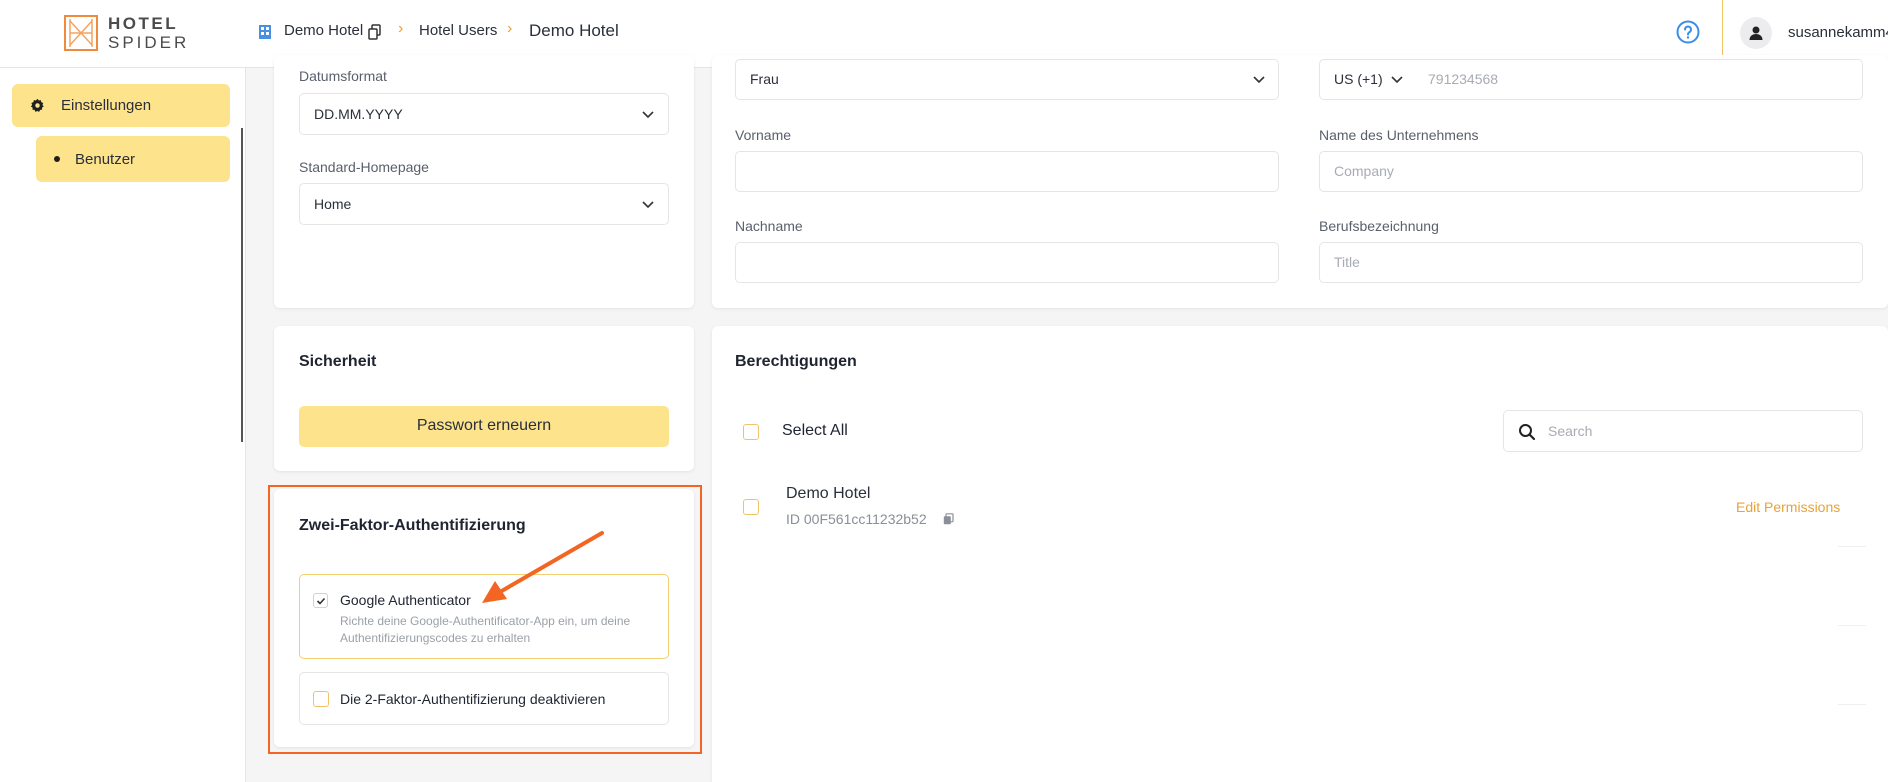 The image size is (1888, 782). What do you see at coordinates (1591, 262) in the screenshot?
I see `jobtitle-input: Title` at bounding box center [1591, 262].